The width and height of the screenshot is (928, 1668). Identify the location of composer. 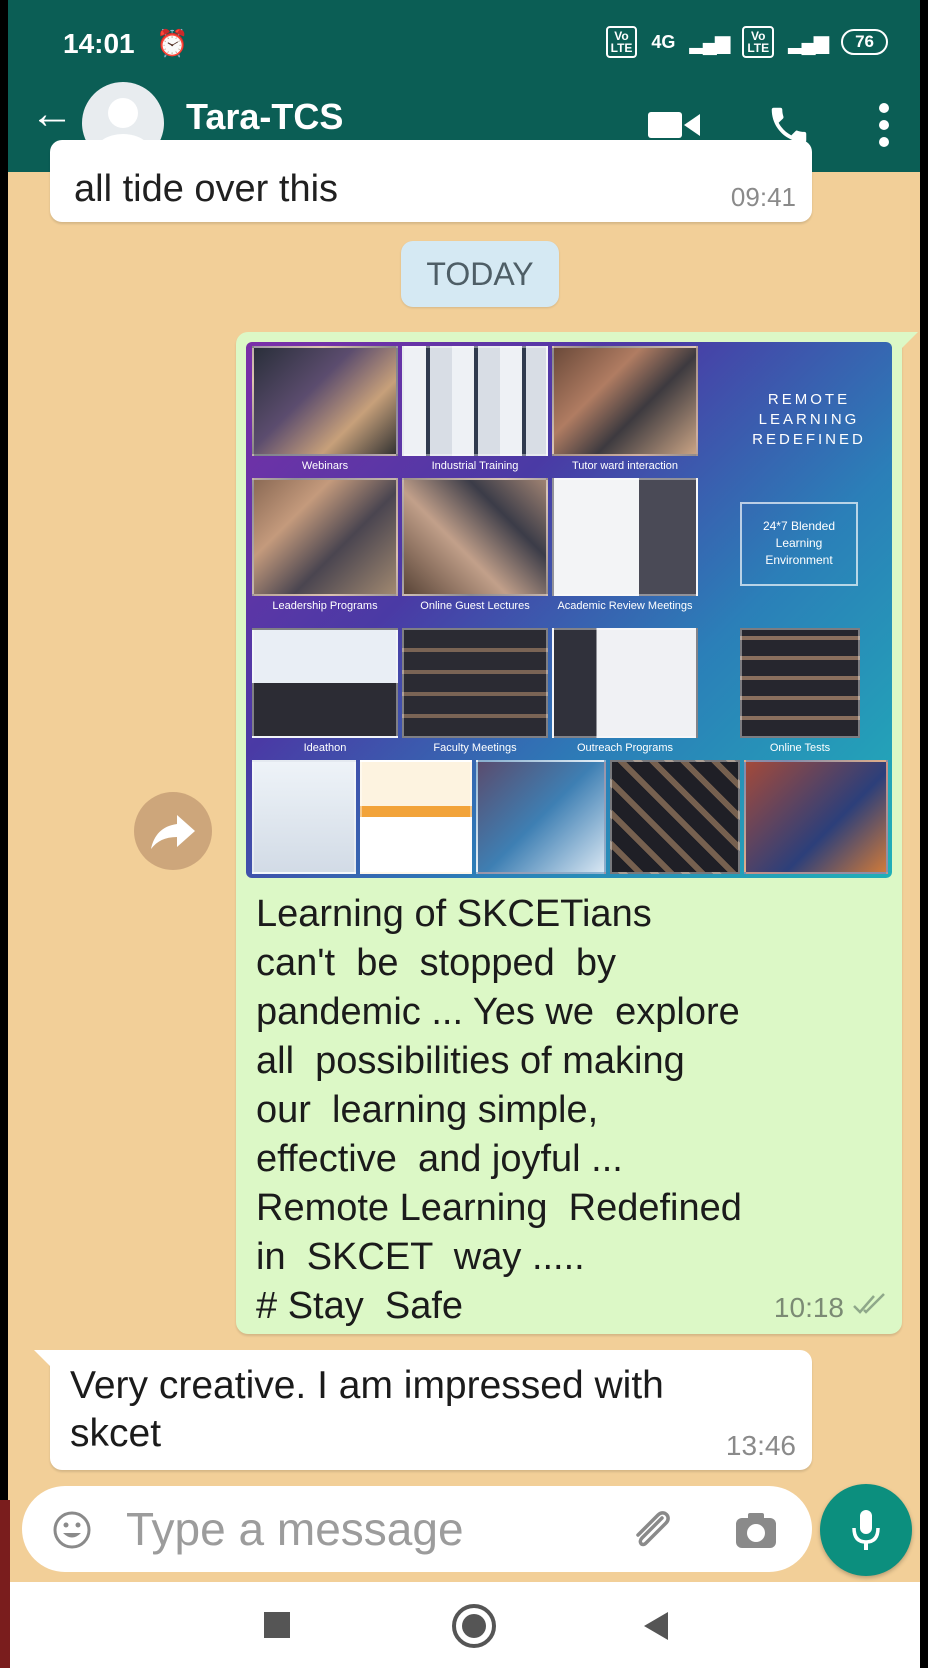
(417, 1529).